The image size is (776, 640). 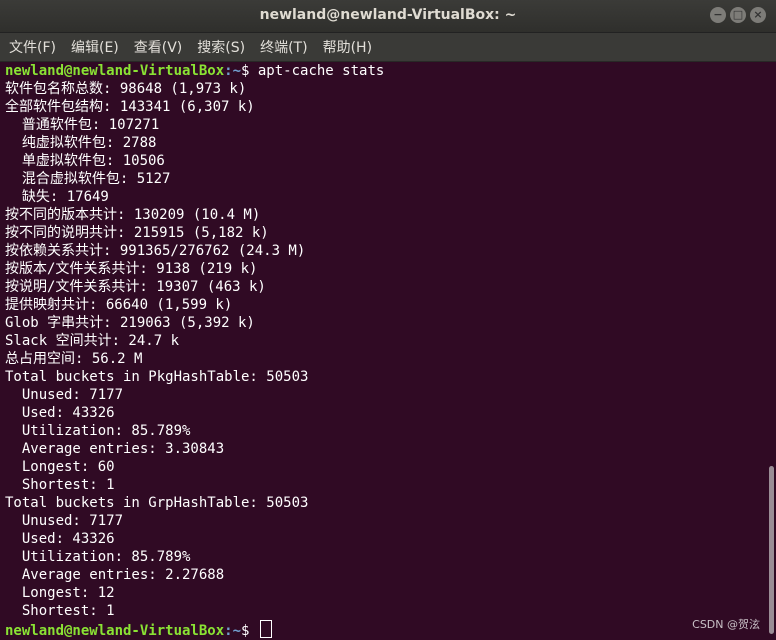 What do you see at coordinates (130, 107) in the screenshot?
I see `output-line: 全部软件包结构: 143341 (6,307 k)` at bounding box center [130, 107].